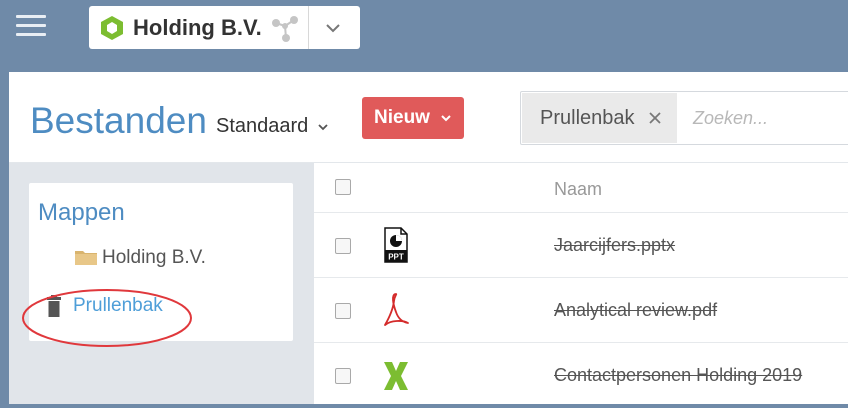  I want to click on file-name: Contactpersonen Holding 2019, so click(678, 375).